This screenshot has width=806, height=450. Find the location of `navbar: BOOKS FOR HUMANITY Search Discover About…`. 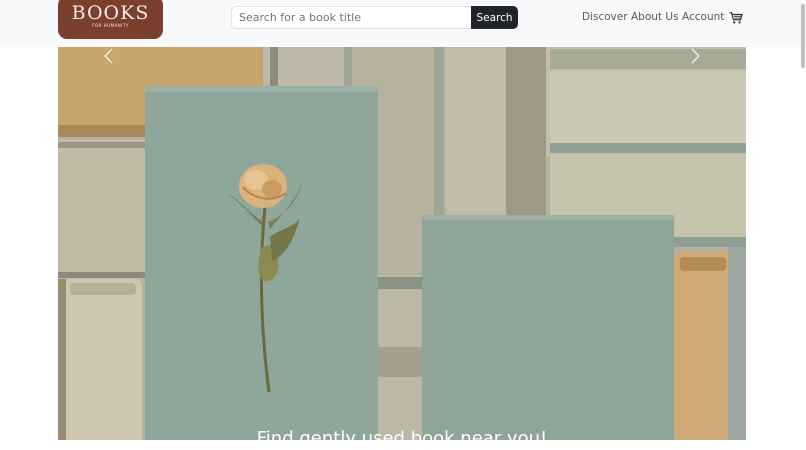

navbar: BOOKS FOR HUMANITY Search Discover About… is located at coordinates (403, 23).